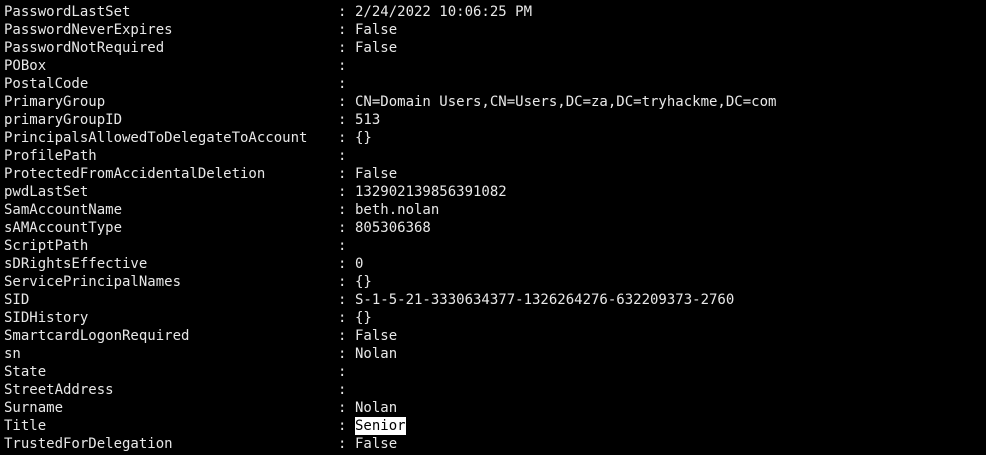  Describe the element at coordinates (63, 120) in the screenshot. I see `property-name: primaryGroupID` at that location.